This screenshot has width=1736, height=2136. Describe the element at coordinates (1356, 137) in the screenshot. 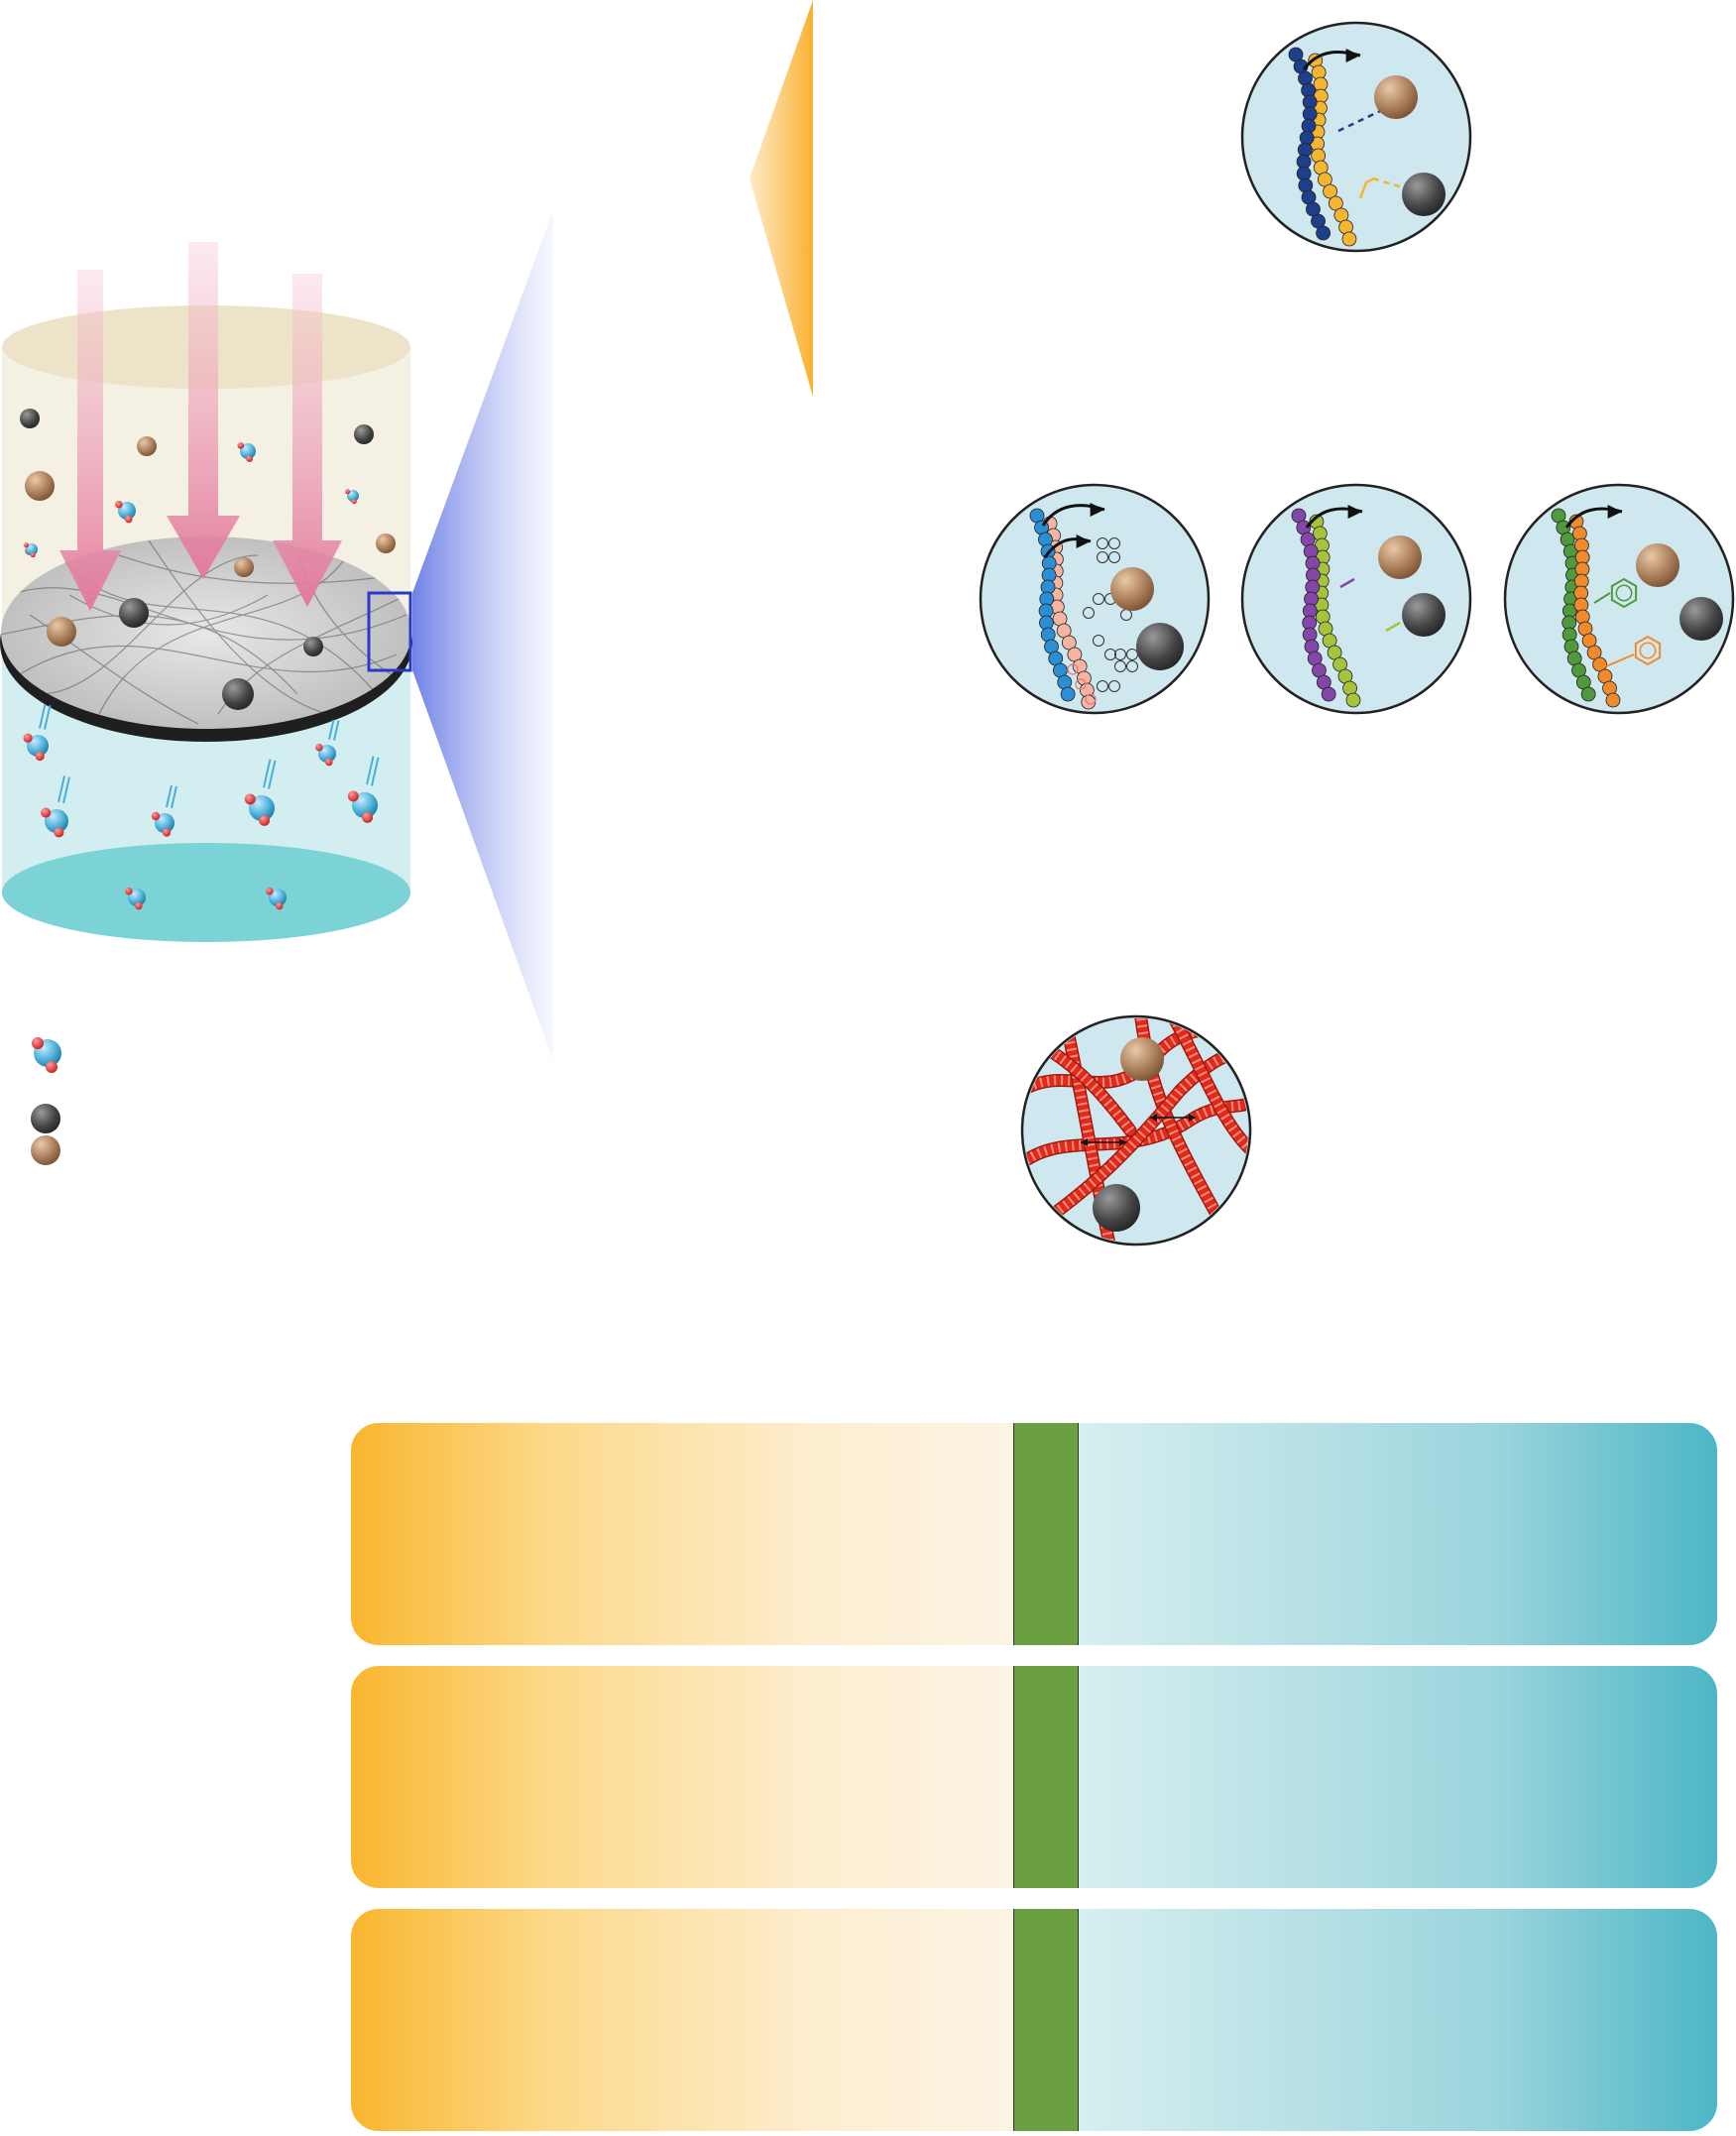

I see `inset-charge-interaction` at that location.